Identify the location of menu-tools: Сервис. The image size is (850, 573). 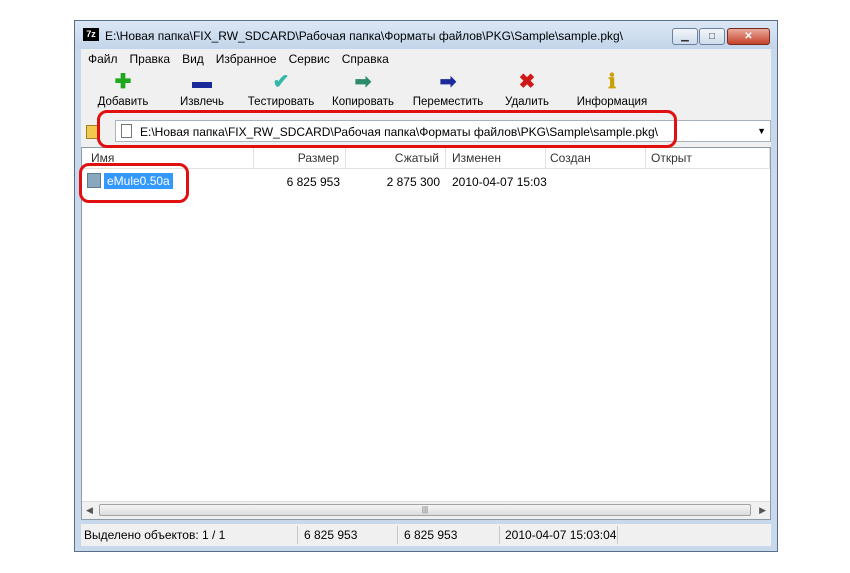
(308, 57).